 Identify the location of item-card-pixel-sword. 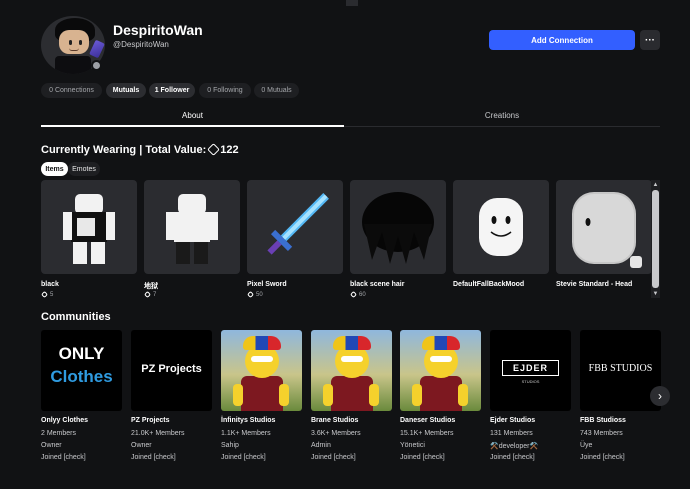
(295, 227).